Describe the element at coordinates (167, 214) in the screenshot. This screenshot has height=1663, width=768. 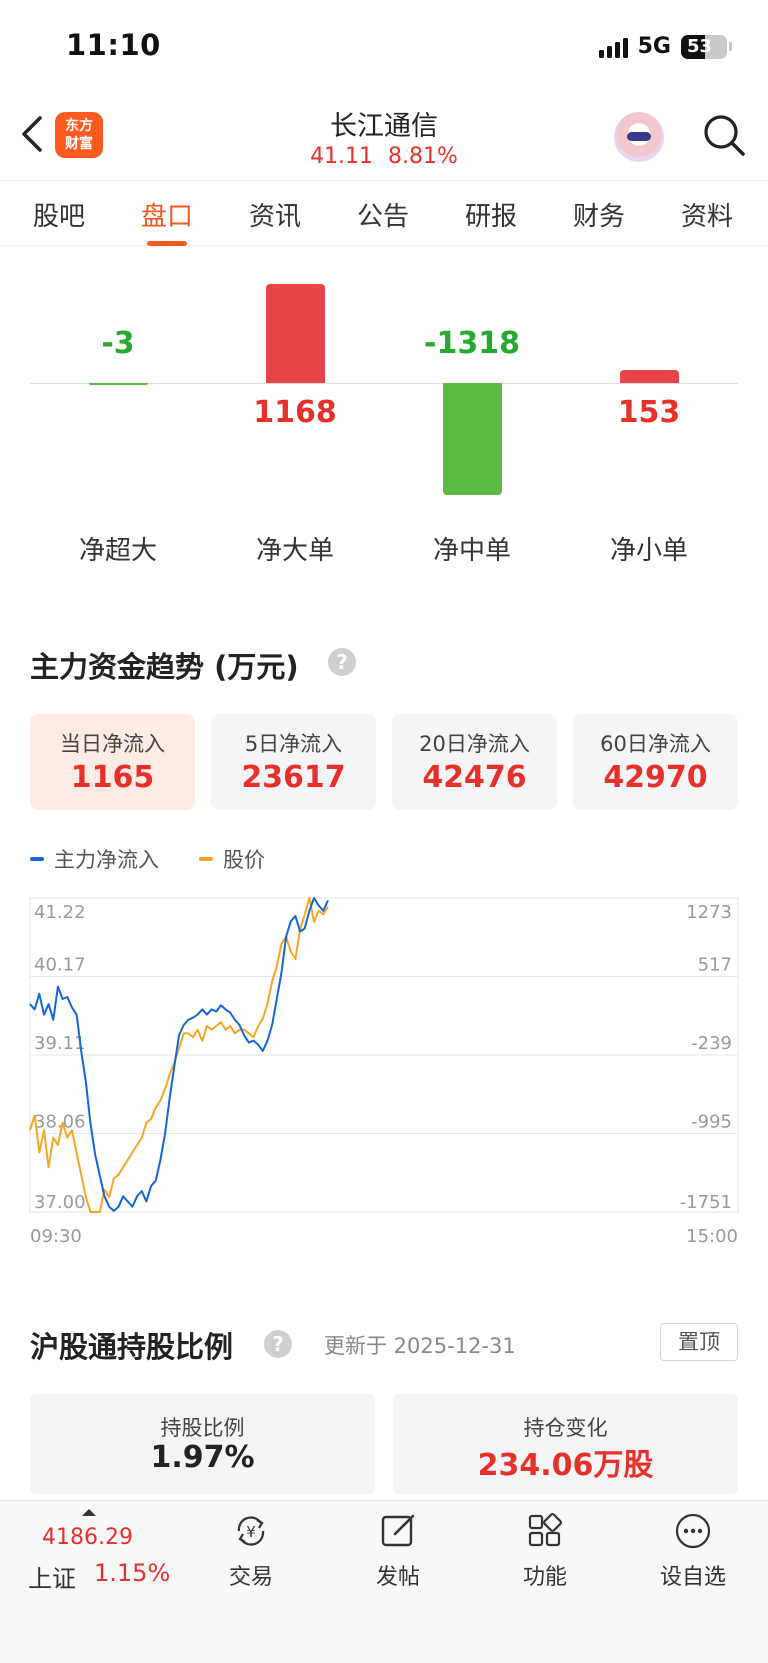
I see `tab-pankou: 盘口` at that location.